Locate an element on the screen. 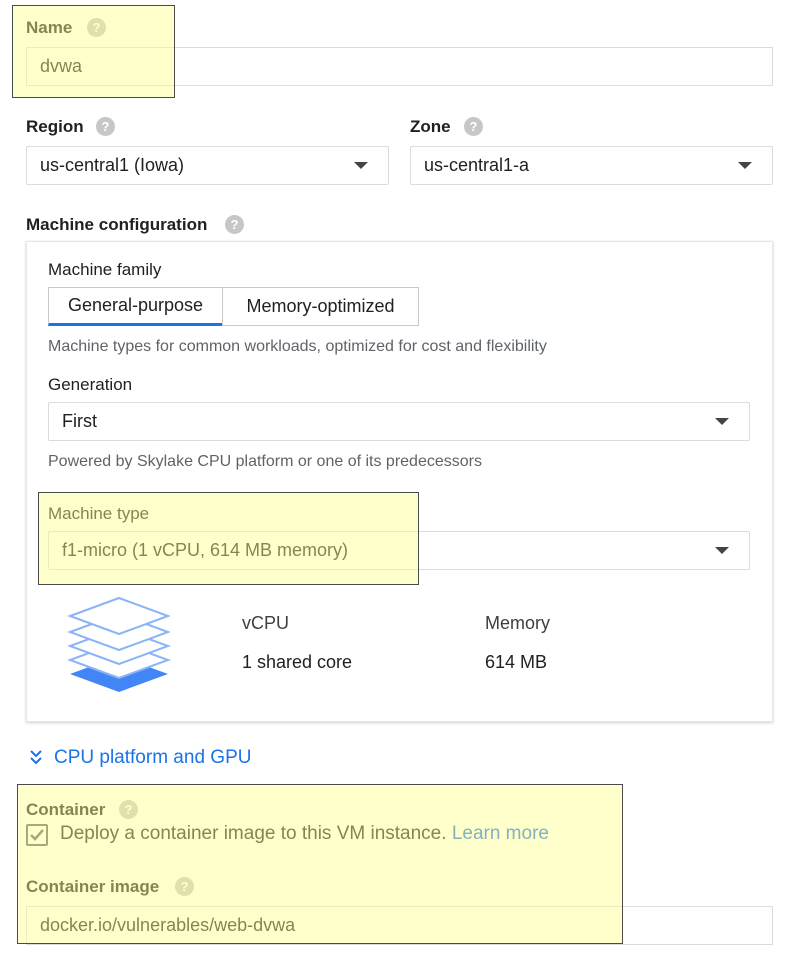  cpu-platform-label: CPU platform and GPU is located at coordinates (153, 757).